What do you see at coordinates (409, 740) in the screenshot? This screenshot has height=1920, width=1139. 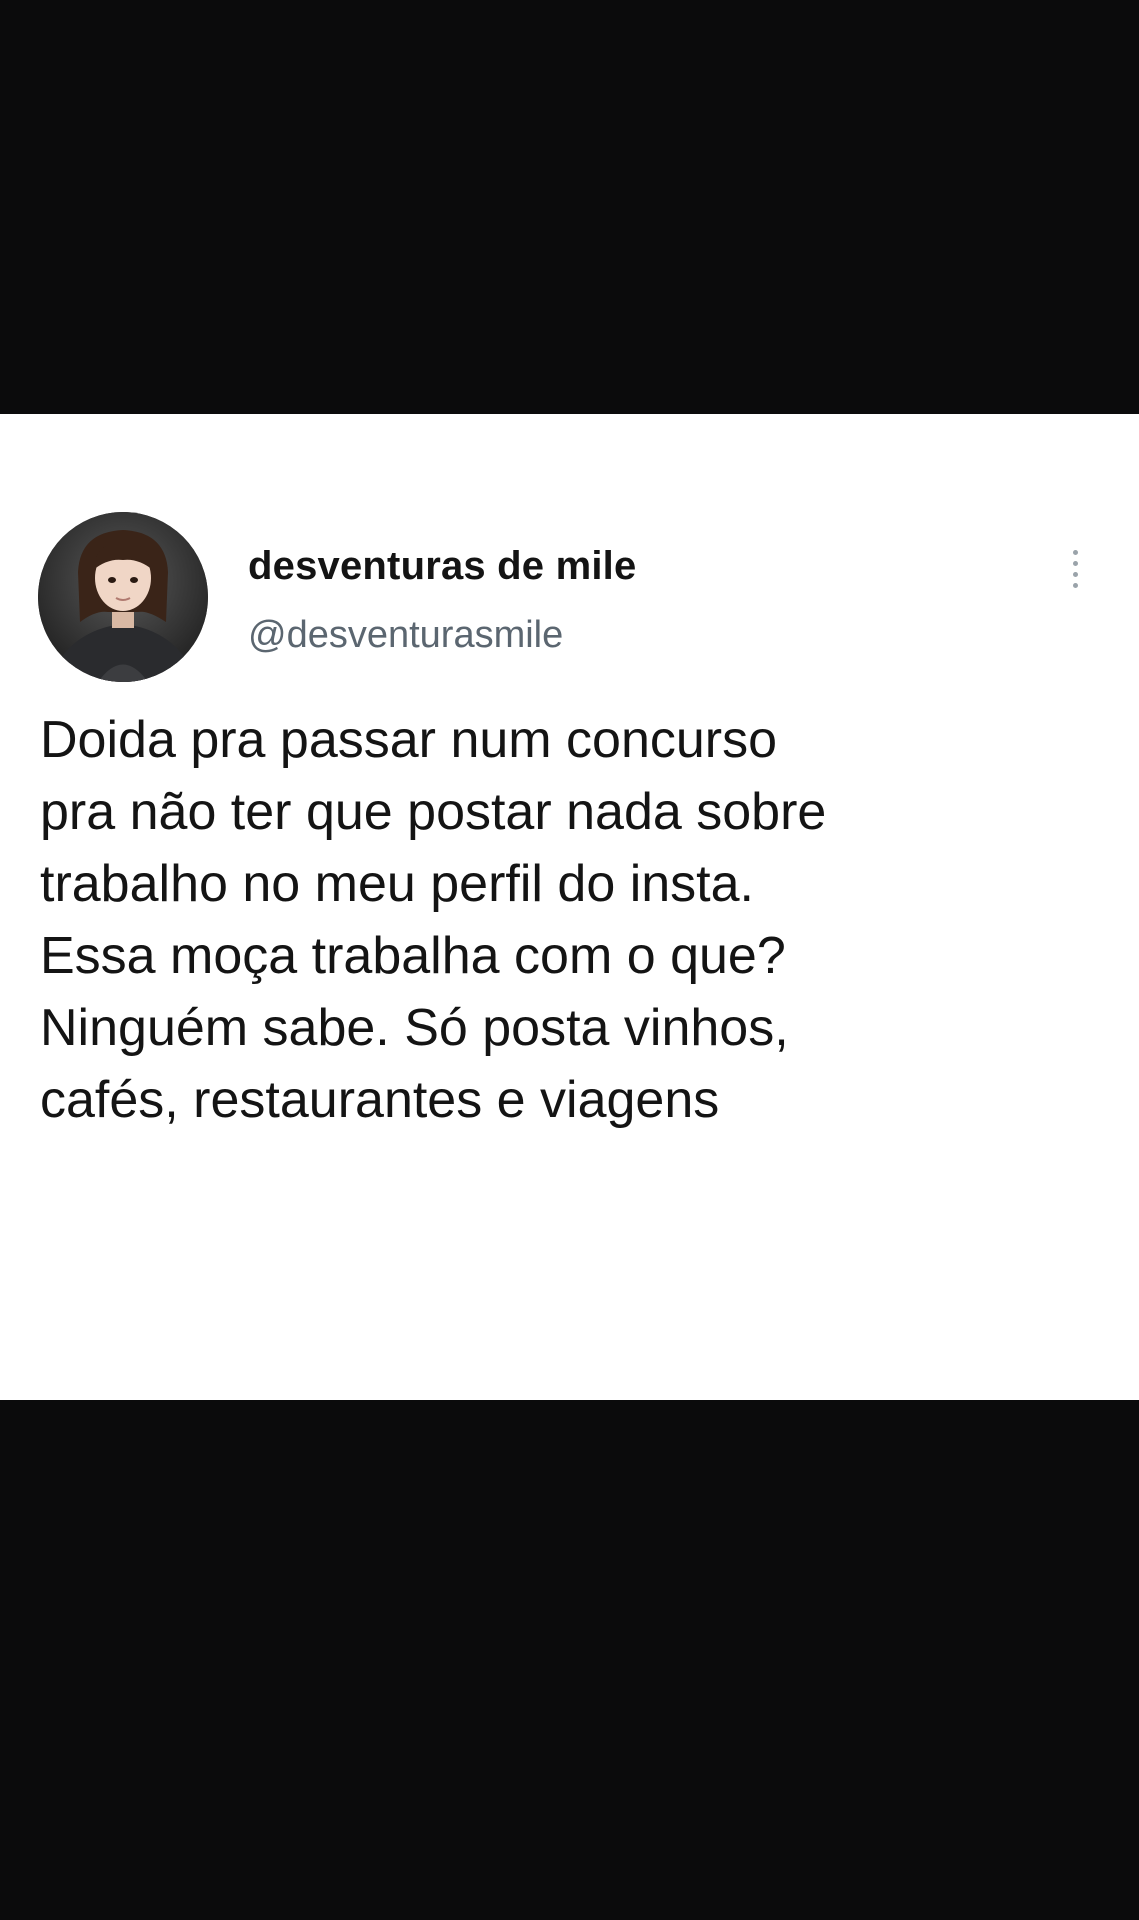 I see `tweet-line: Doida pra passar num concurso` at bounding box center [409, 740].